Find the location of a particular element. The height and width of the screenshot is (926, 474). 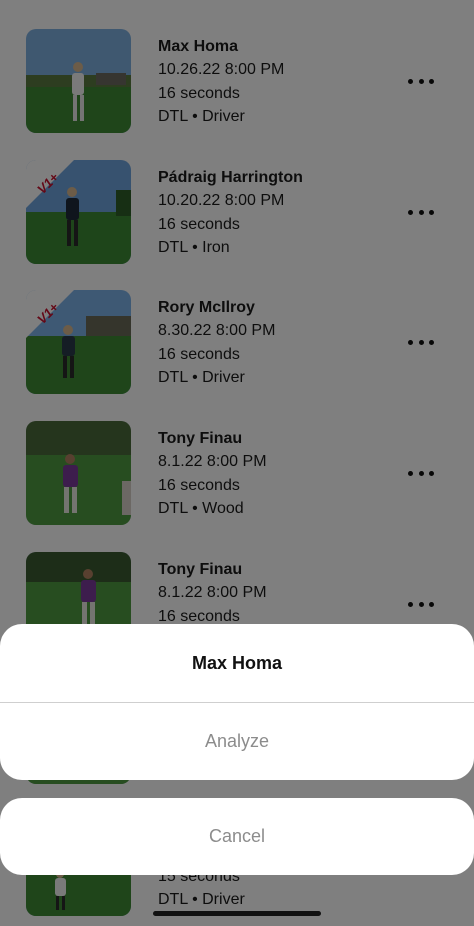

home-indicator is located at coordinates (237, 913).